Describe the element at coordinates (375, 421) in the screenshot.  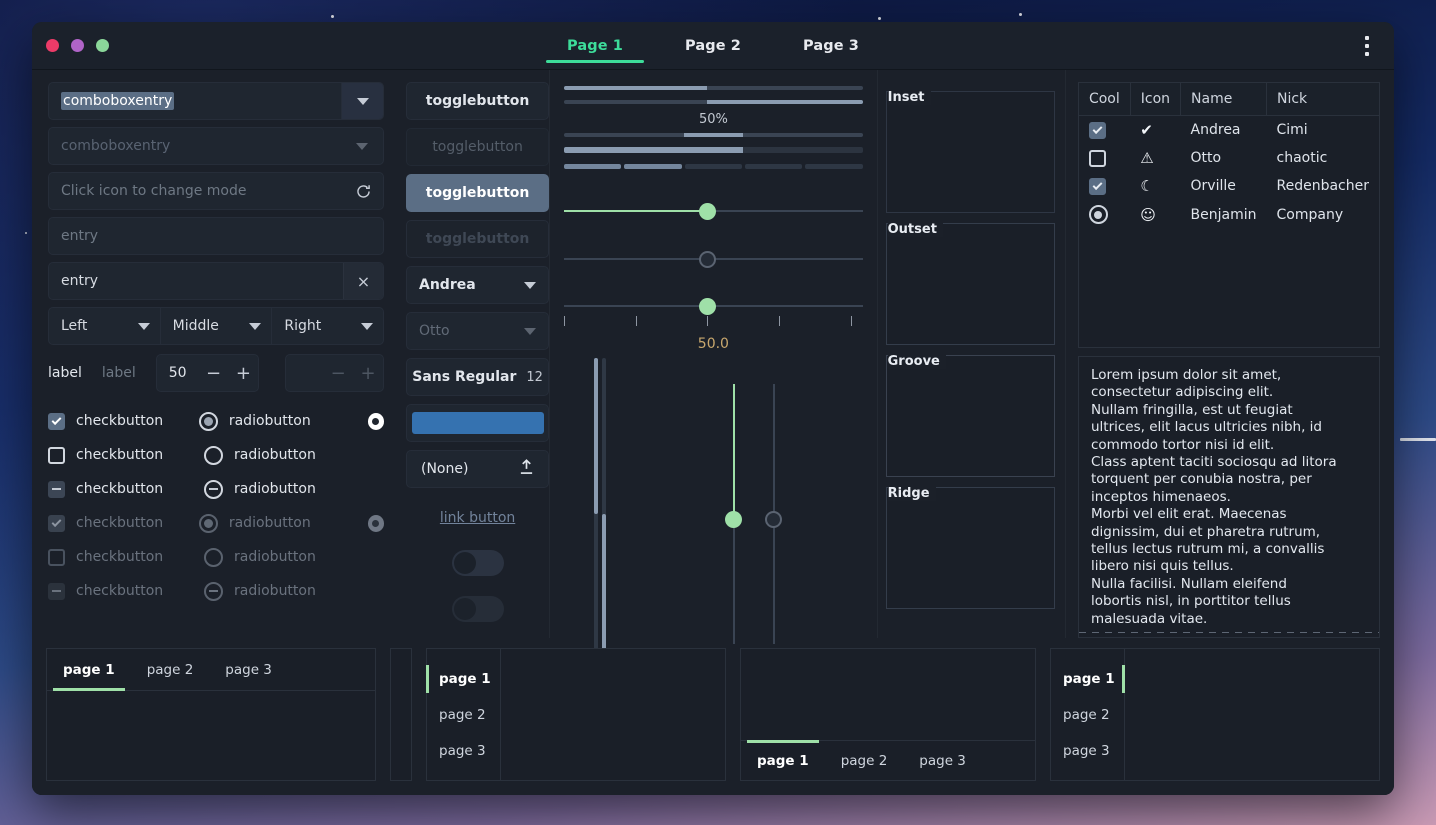
I see `radiobutton-small-selected` at that location.